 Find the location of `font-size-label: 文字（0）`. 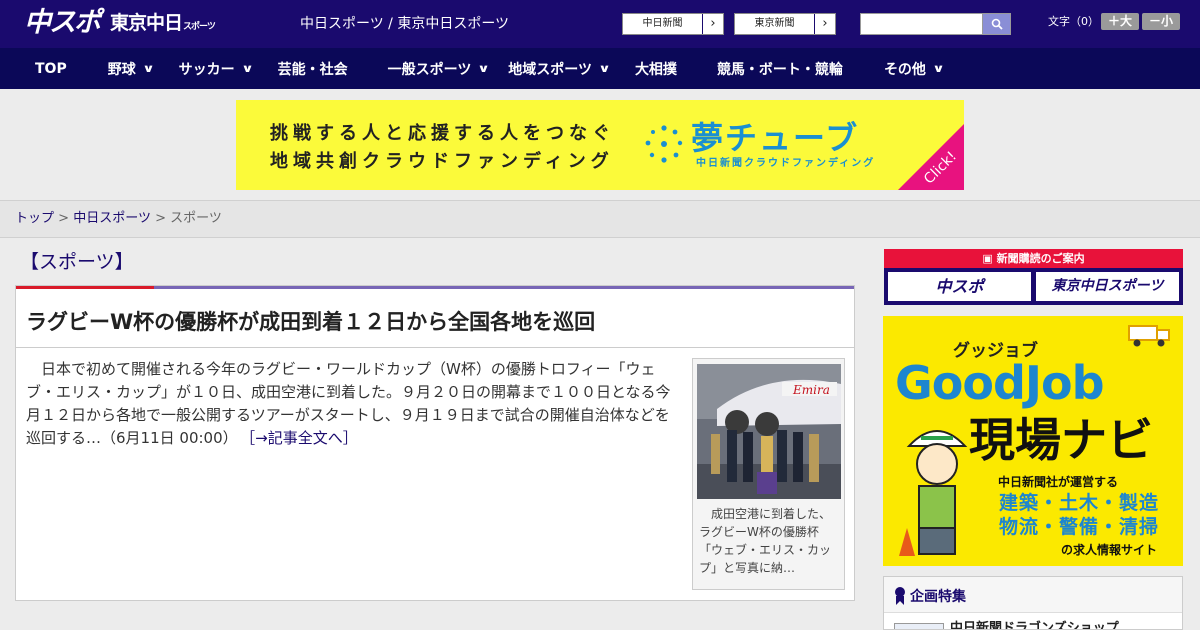

font-size-label: 文字（0） is located at coordinates (1073, 21).